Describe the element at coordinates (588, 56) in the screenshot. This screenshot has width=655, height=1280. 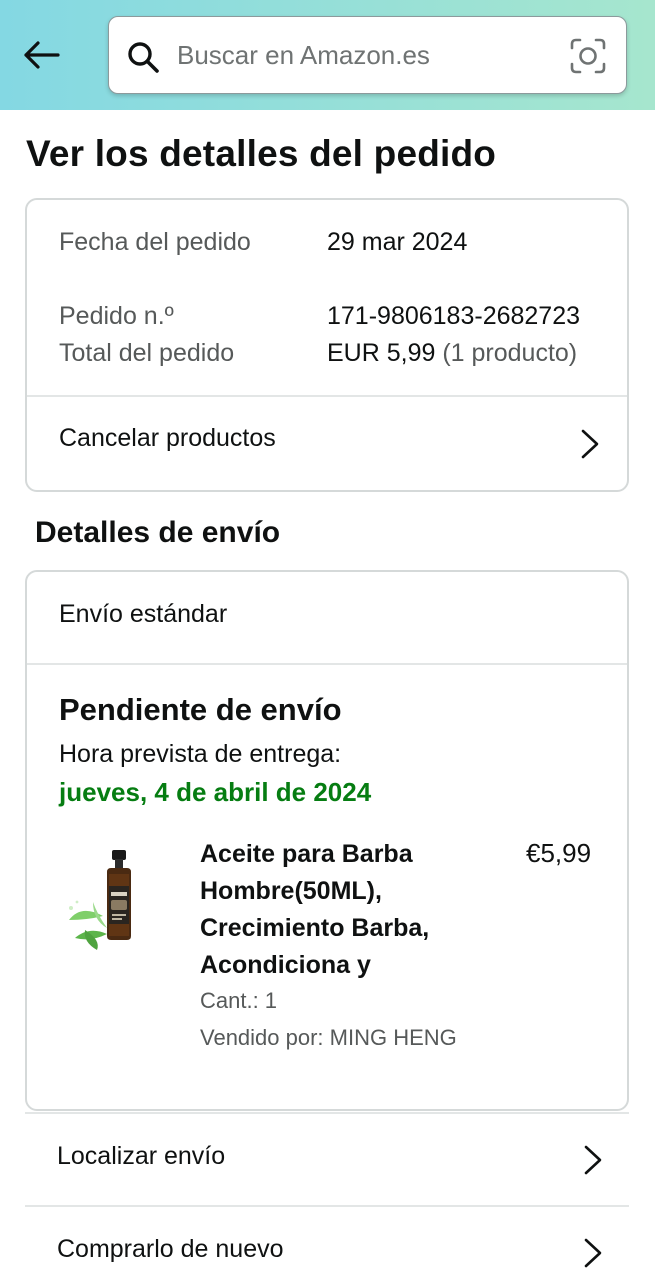
I see `camera-scan-icon` at that location.